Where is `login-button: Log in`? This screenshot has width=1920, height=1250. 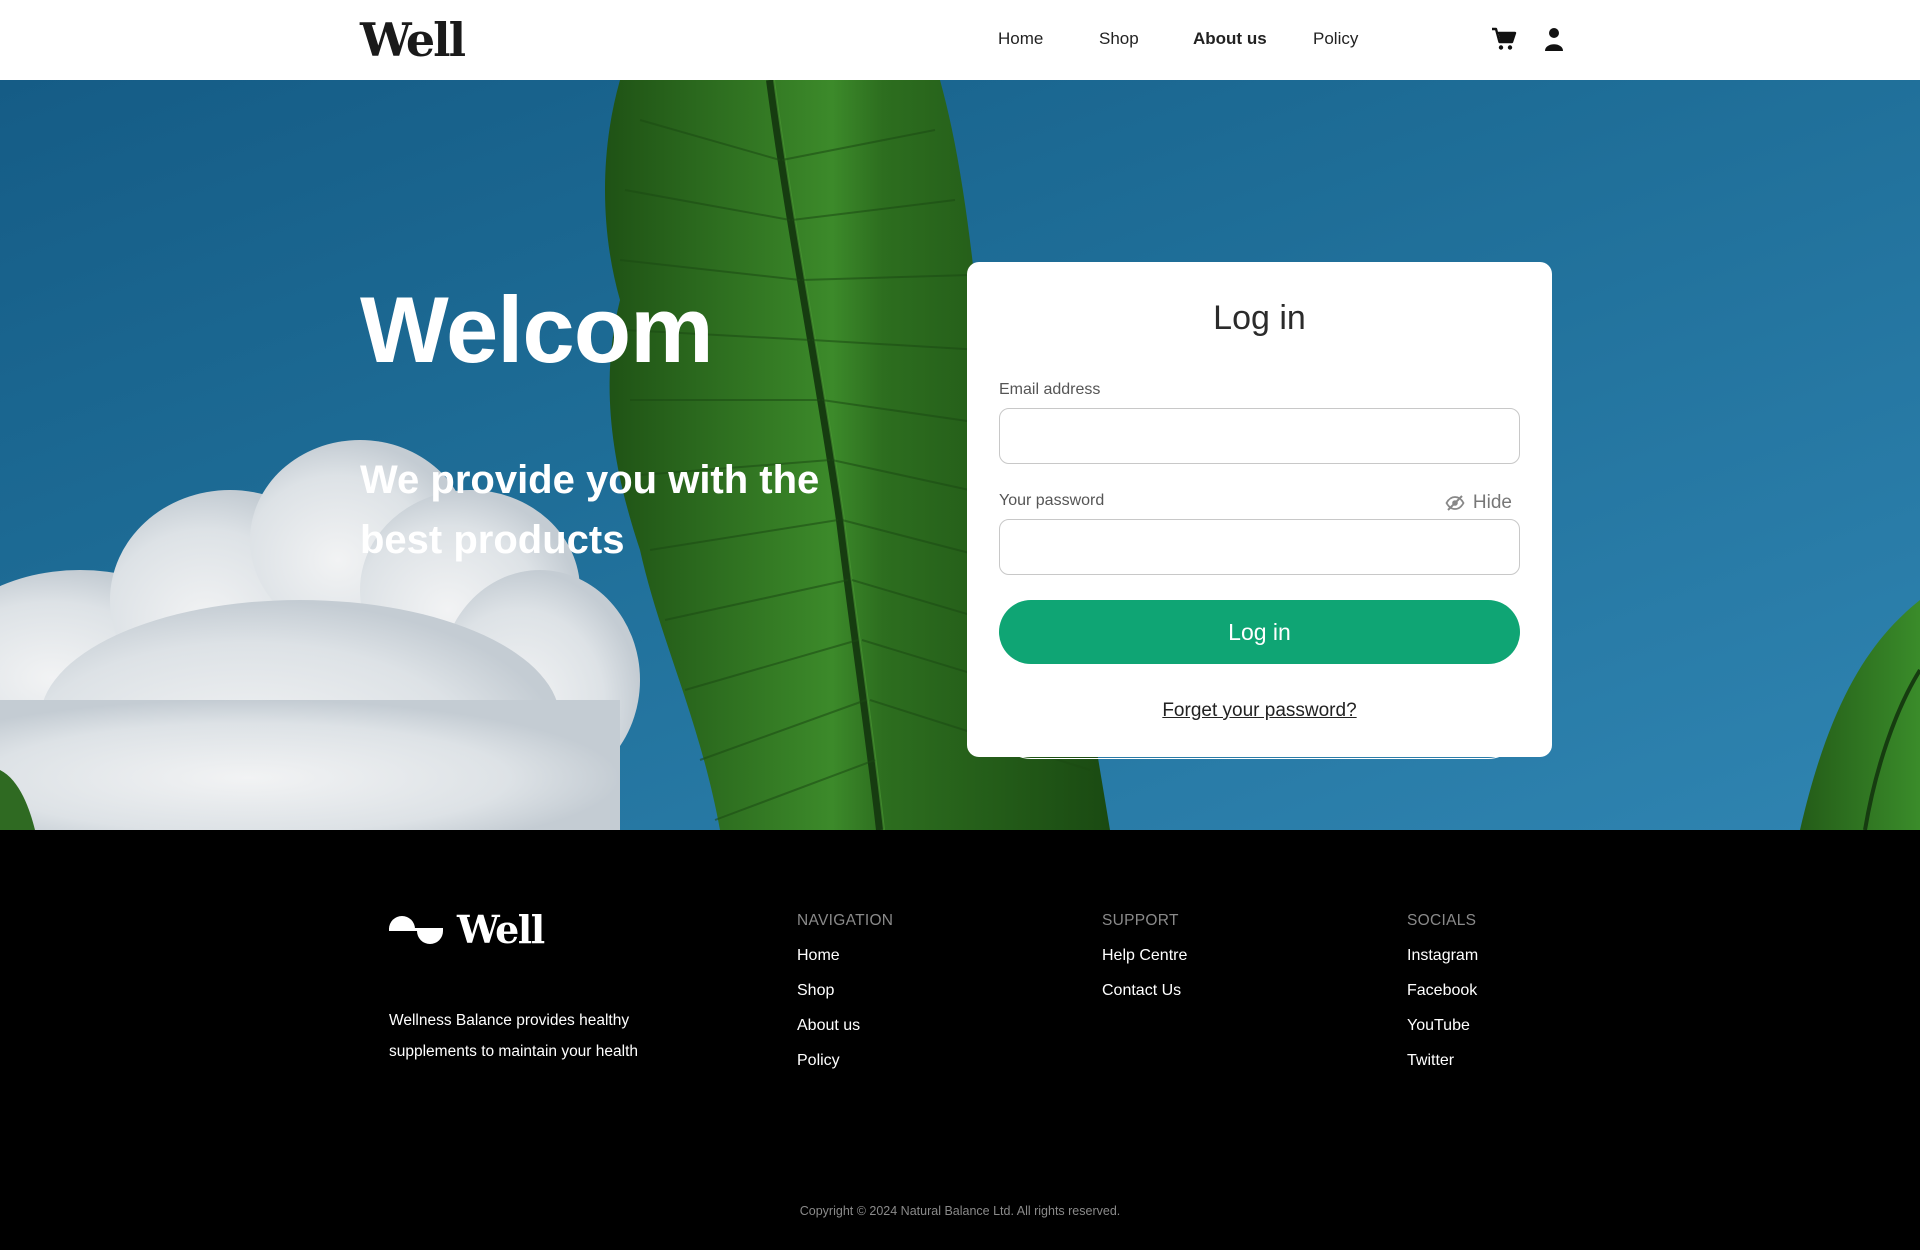 login-button: Log in is located at coordinates (1259, 632).